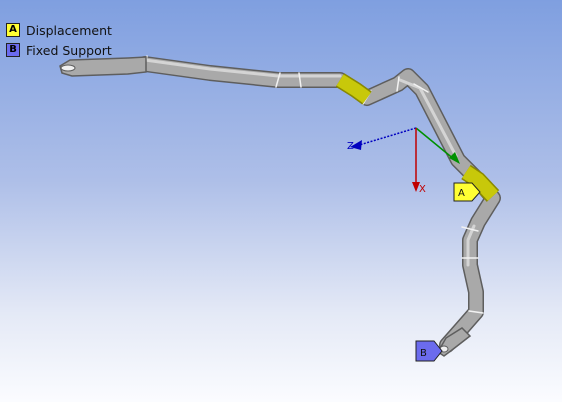 The width and height of the screenshot is (562, 402). What do you see at coordinates (353, 89) in the screenshot?
I see `displacement-highlight-upper` at bounding box center [353, 89].